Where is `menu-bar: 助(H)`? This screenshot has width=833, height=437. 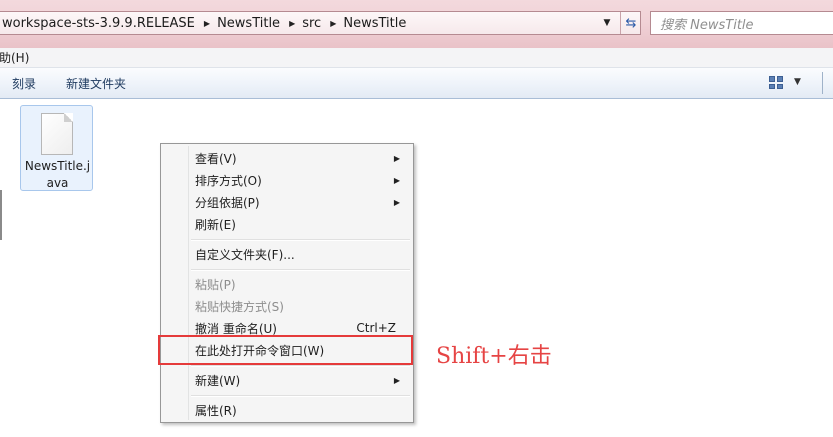 menu-bar: 助(H) is located at coordinates (416, 58).